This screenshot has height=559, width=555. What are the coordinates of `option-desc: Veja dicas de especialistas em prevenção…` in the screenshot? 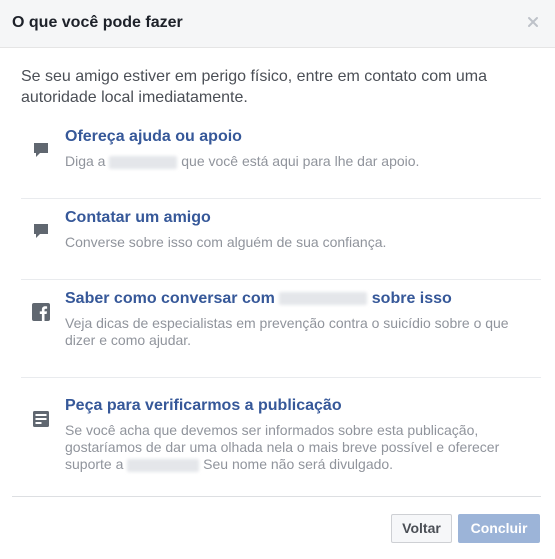 It's located at (287, 331).